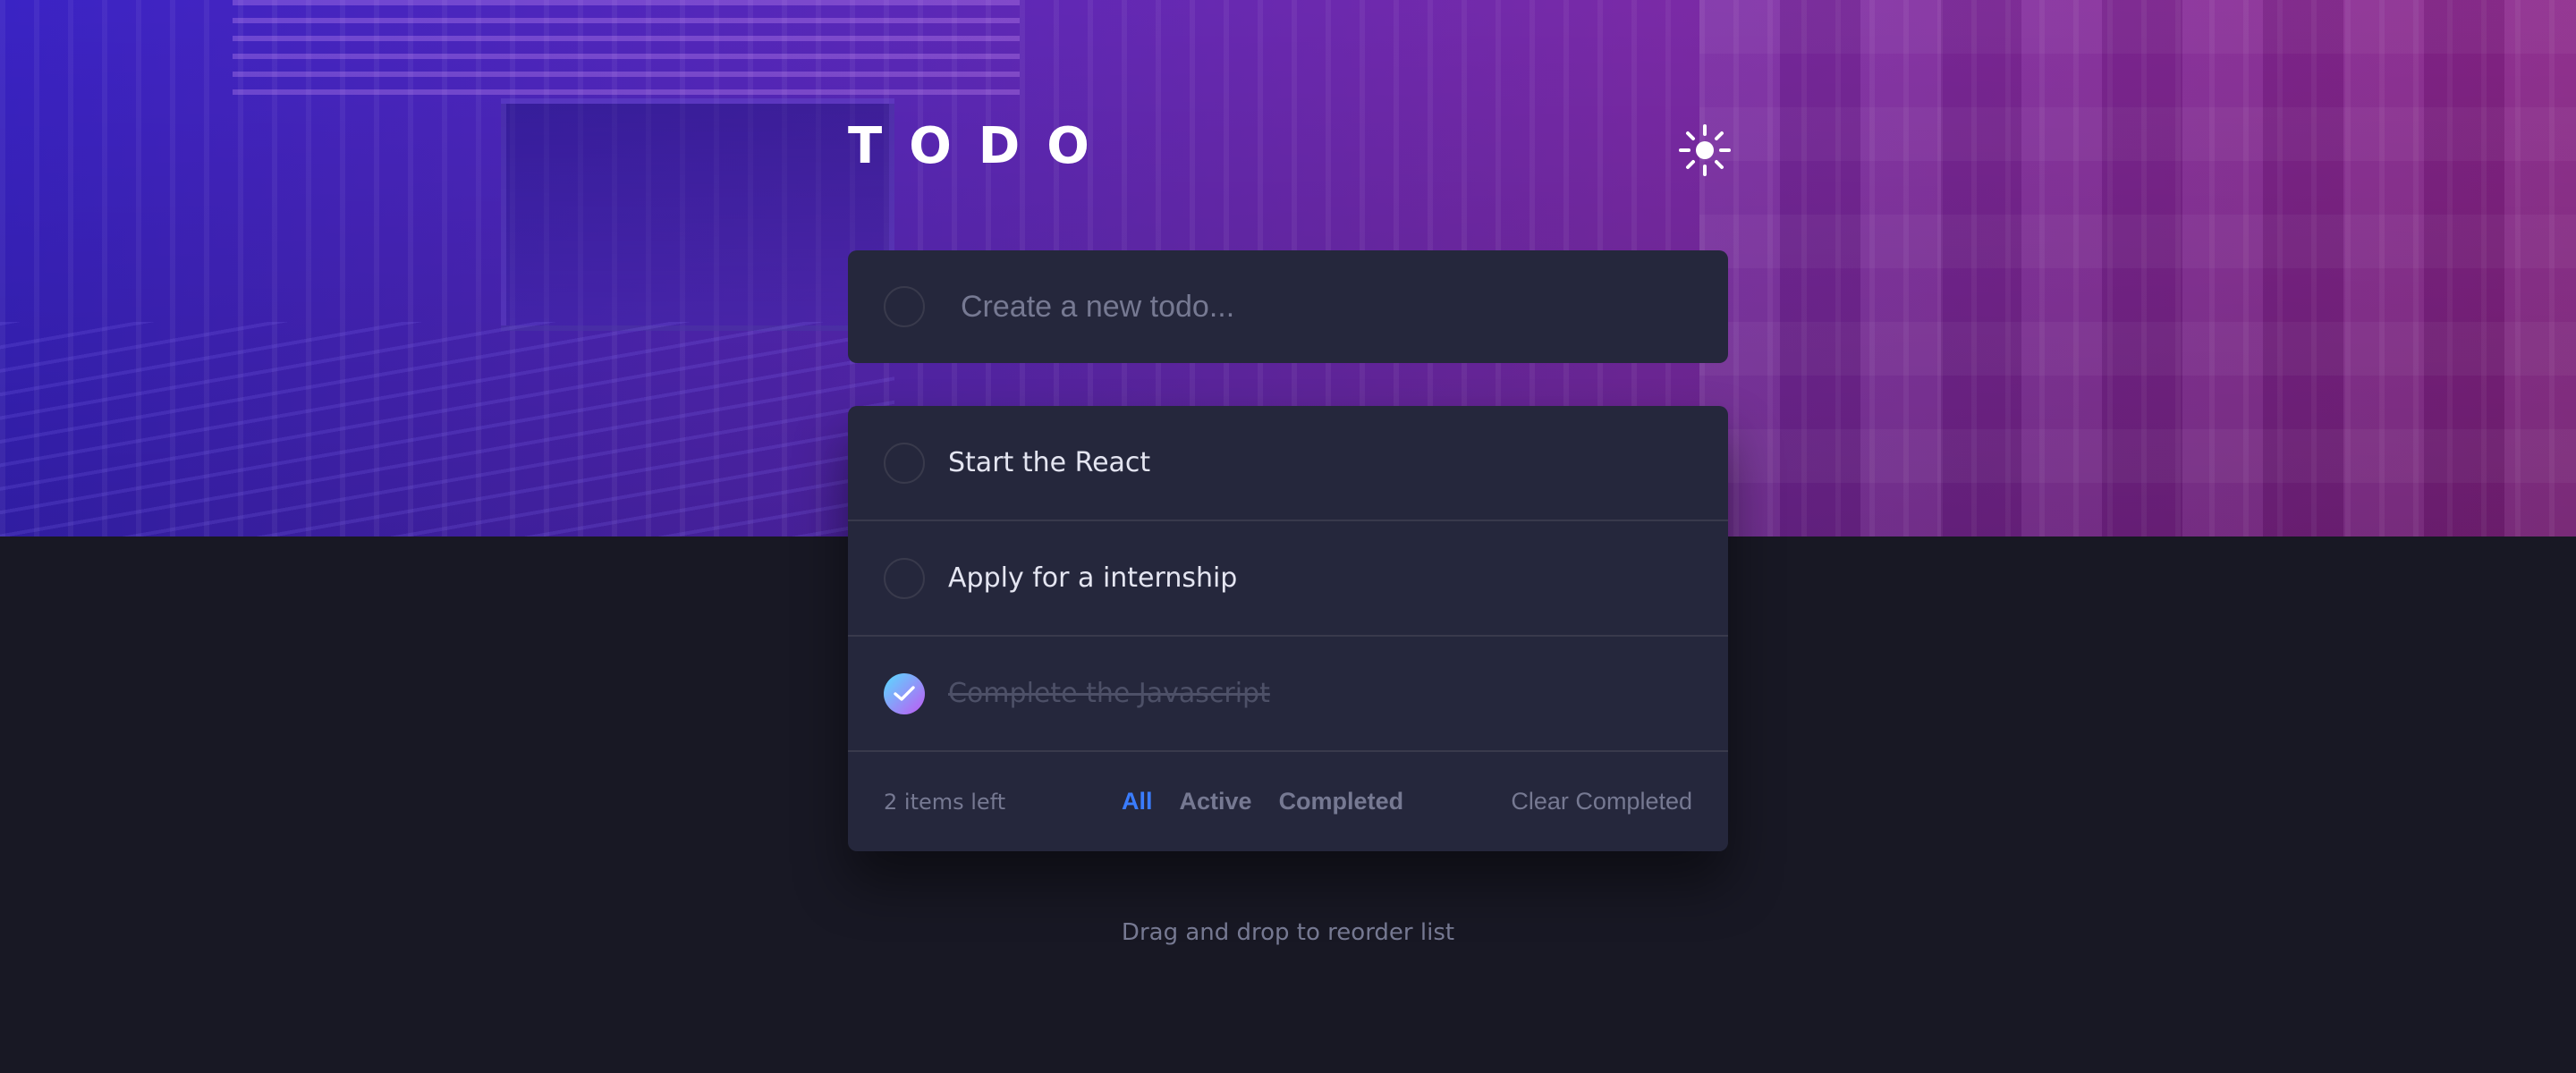 The height and width of the screenshot is (1073, 2576). Describe the element at coordinates (982, 146) in the screenshot. I see `app-title: TODO` at that location.